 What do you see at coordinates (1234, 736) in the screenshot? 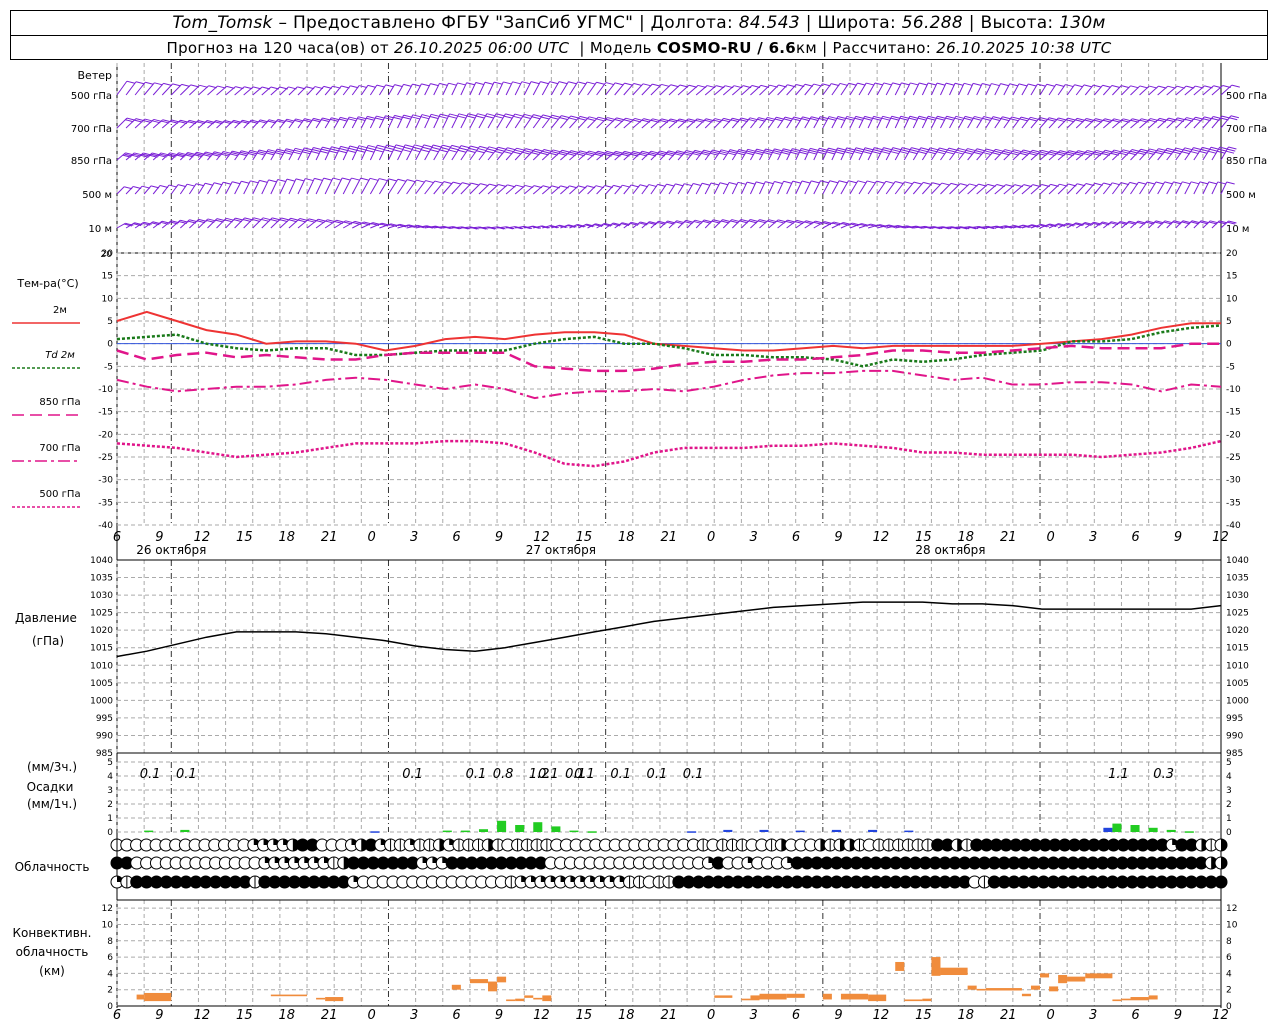
I see `pressure-tick-right: 990` at bounding box center [1234, 736].